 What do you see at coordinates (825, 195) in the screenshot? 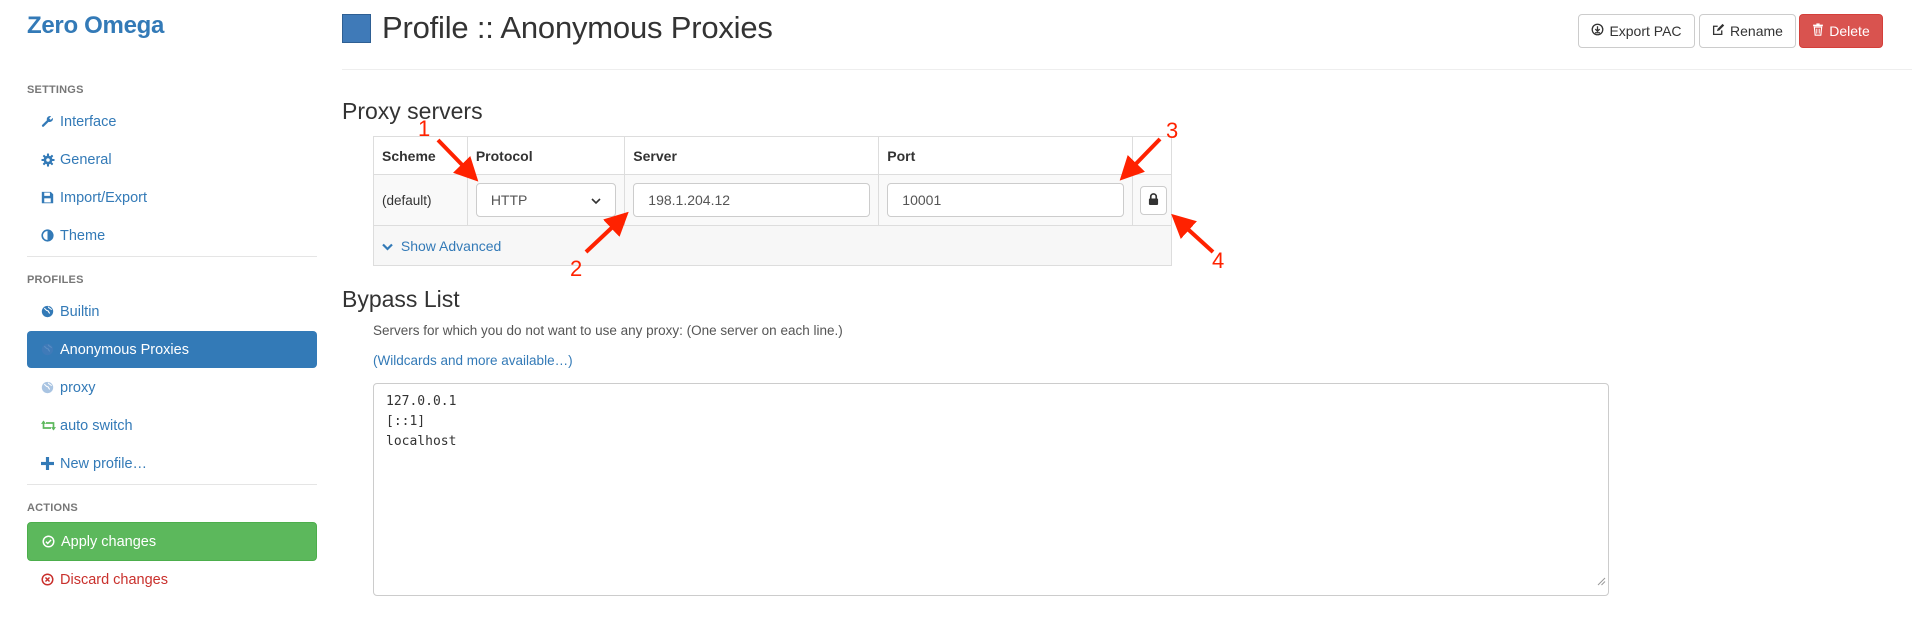
I see `annotation-arrows` at bounding box center [825, 195].